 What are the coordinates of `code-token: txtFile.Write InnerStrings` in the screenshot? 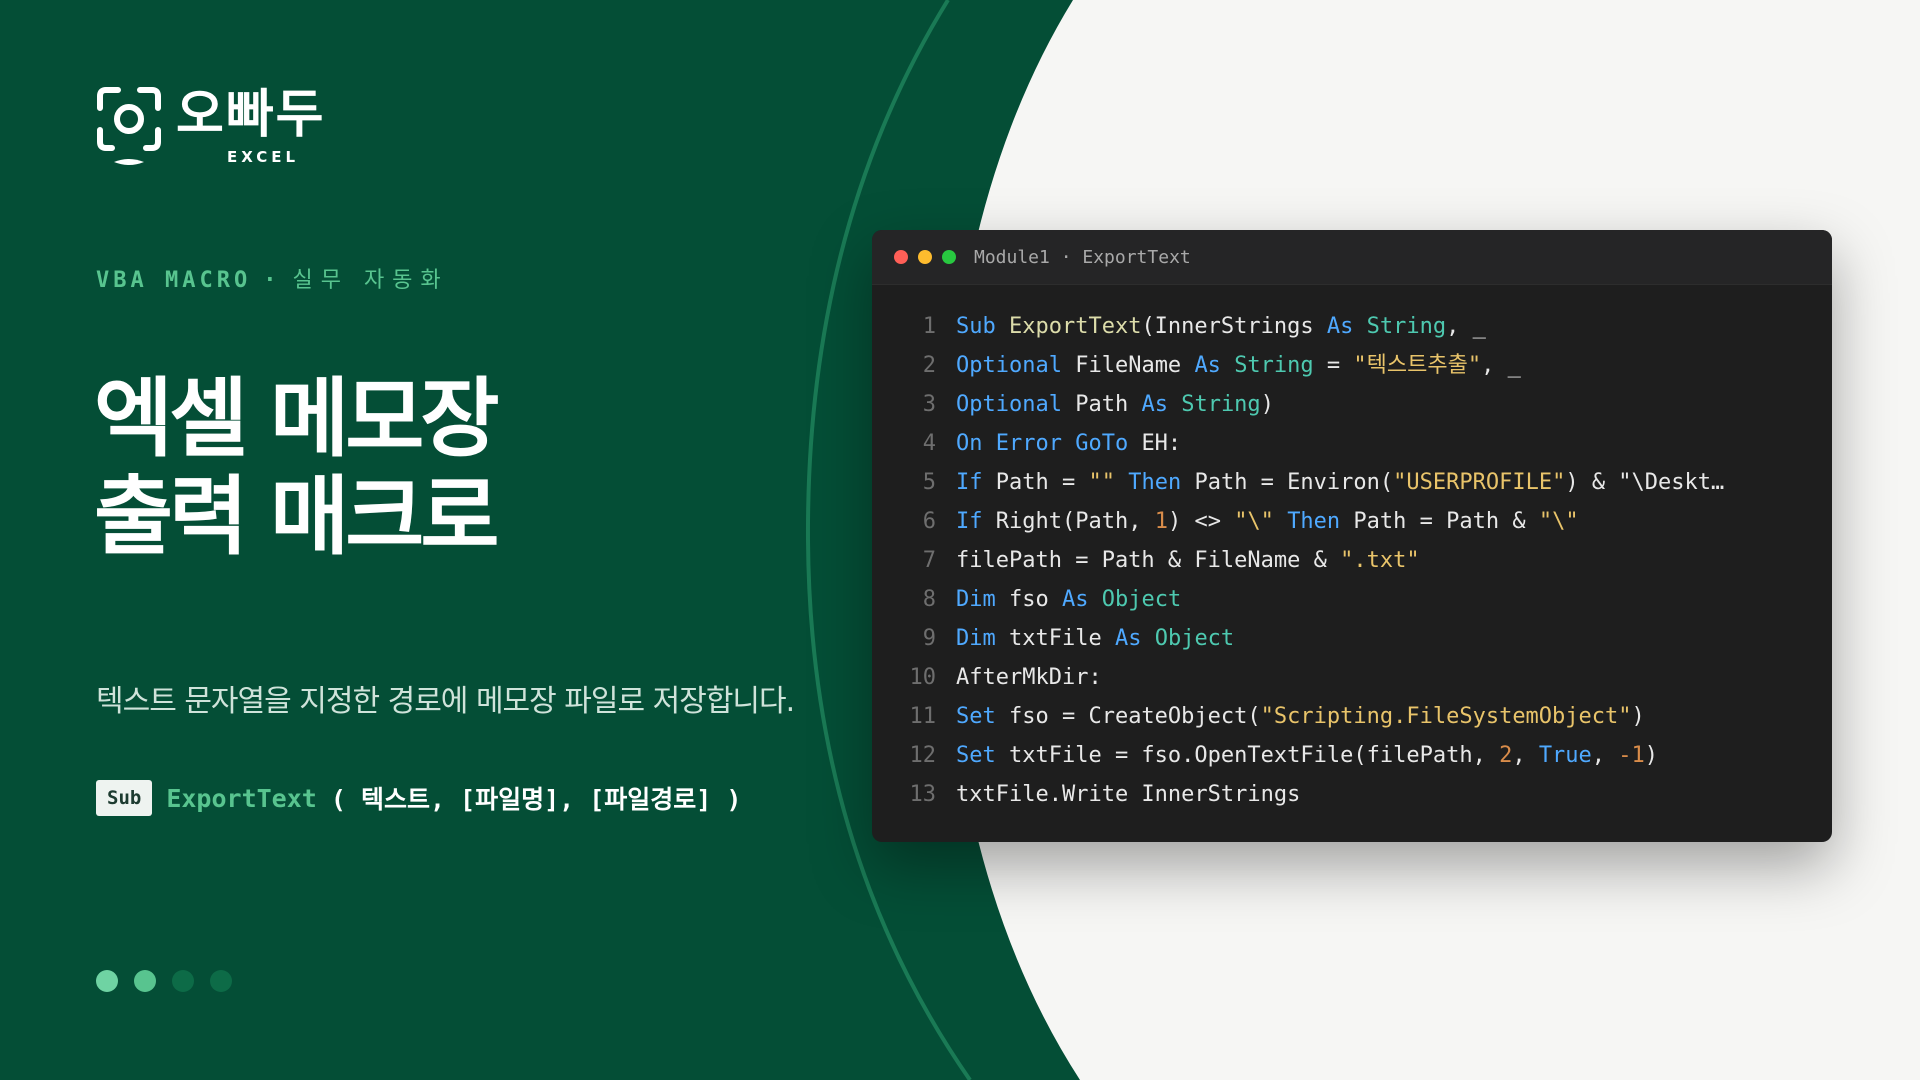 It's located at (1128, 794).